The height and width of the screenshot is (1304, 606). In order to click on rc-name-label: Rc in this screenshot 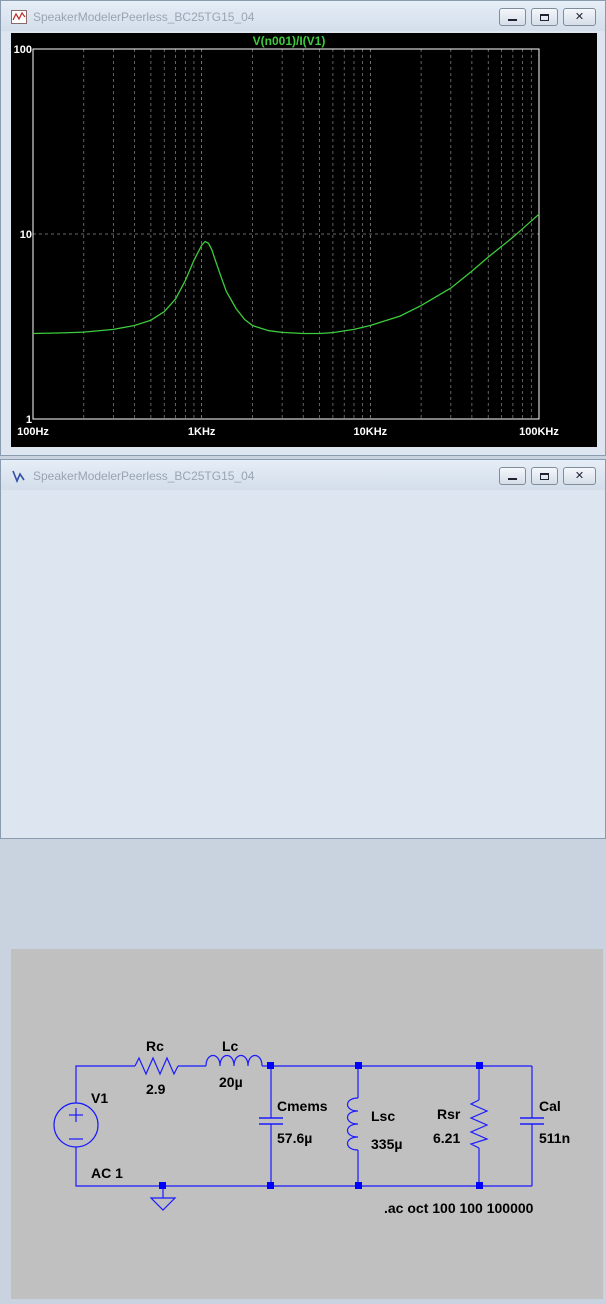, I will do `click(155, 1046)`.